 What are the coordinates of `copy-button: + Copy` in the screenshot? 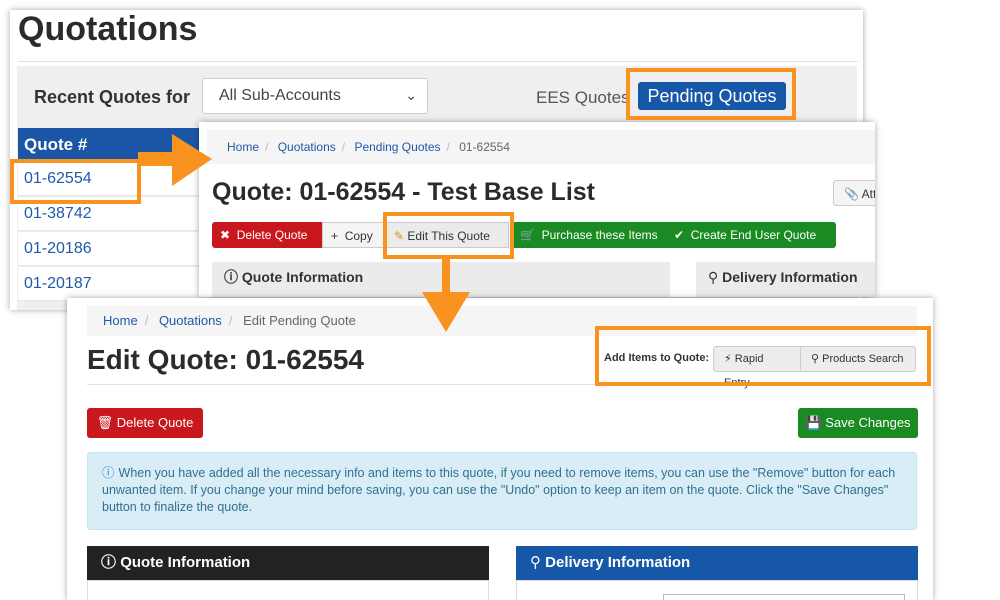 It's located at (353, 235).